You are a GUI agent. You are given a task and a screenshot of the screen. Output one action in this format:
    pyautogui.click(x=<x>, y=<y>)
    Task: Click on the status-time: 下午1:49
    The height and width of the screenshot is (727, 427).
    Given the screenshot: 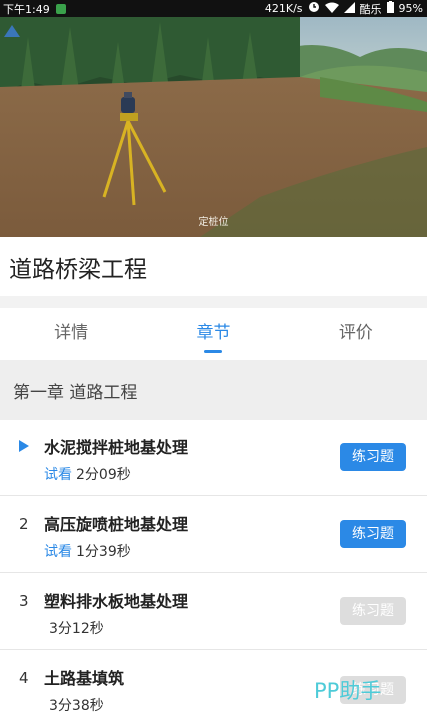 What is the action you would take?
    pyautogui.click(x=26, y=9)
    